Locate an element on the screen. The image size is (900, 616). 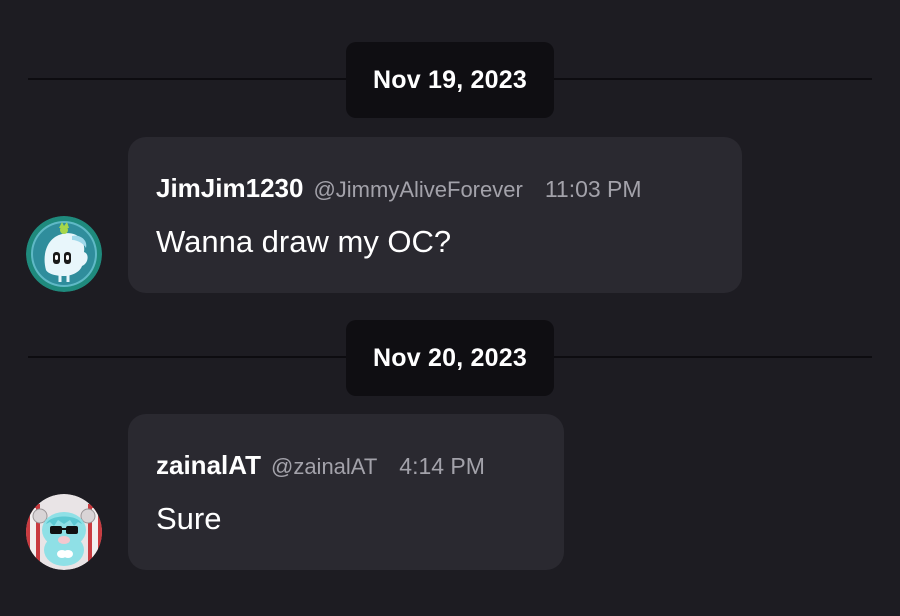
date-separator: Nov 19, 2023 is located at coordinates (450, 80).